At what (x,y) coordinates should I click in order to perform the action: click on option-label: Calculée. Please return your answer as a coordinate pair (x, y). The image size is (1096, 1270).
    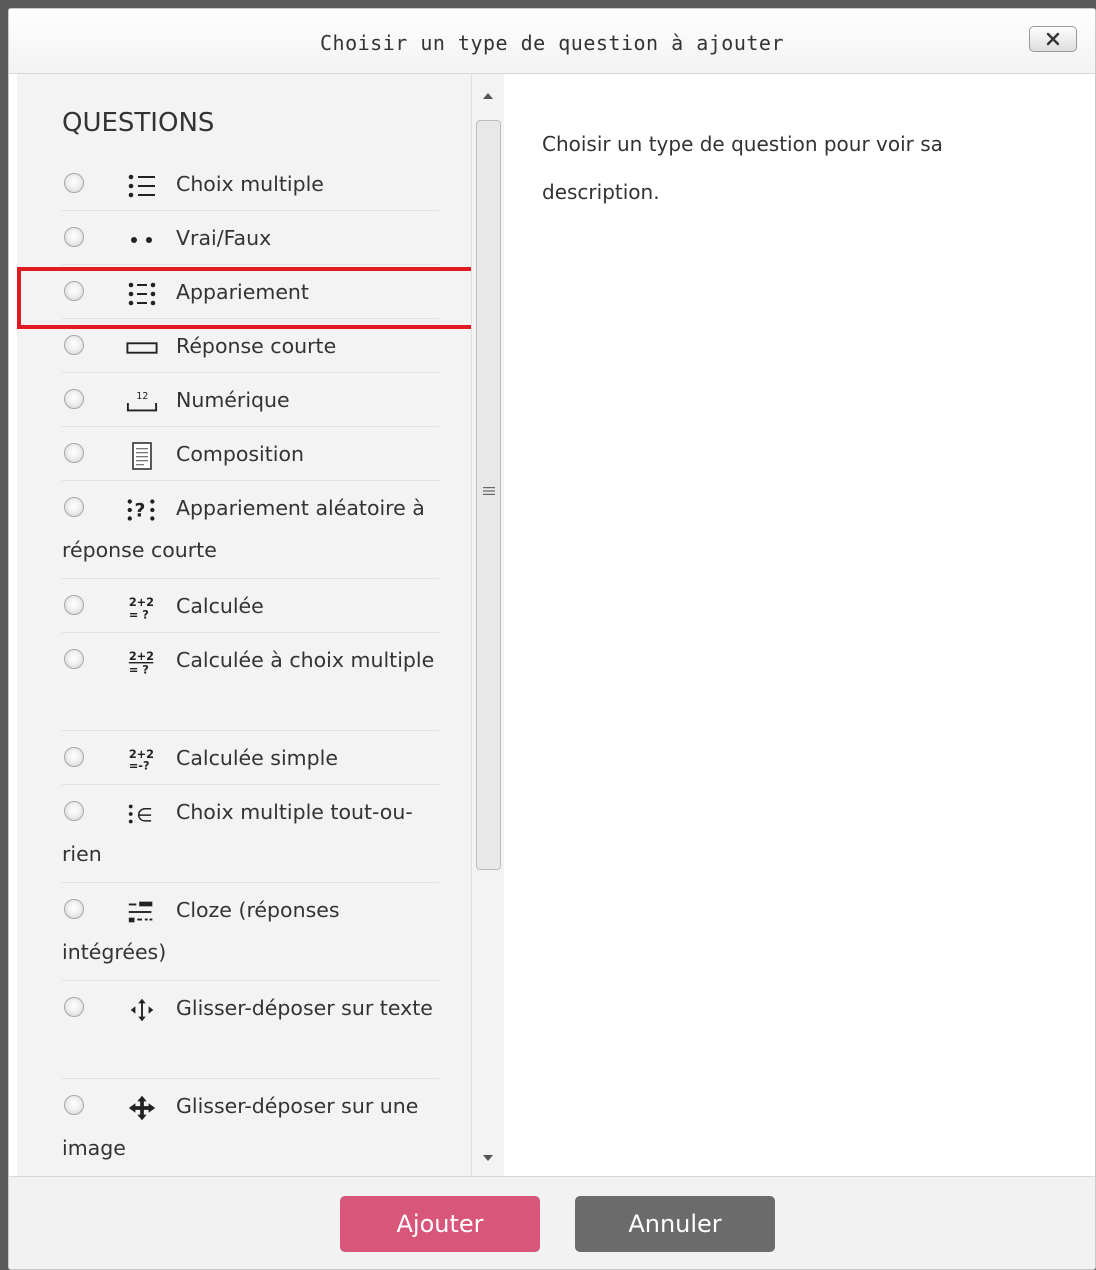
    Looking at the image, I should click on (220, 606).